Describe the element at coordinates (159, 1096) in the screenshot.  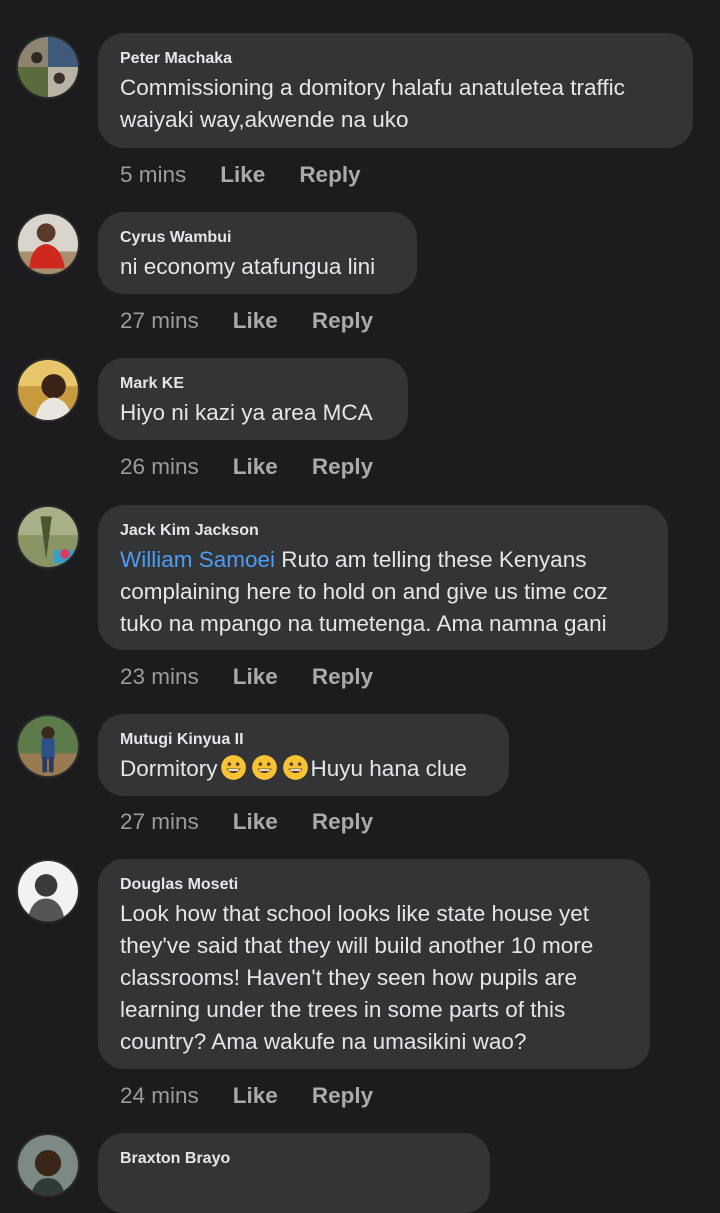
I see `comment-time: 24 mins` at that location.